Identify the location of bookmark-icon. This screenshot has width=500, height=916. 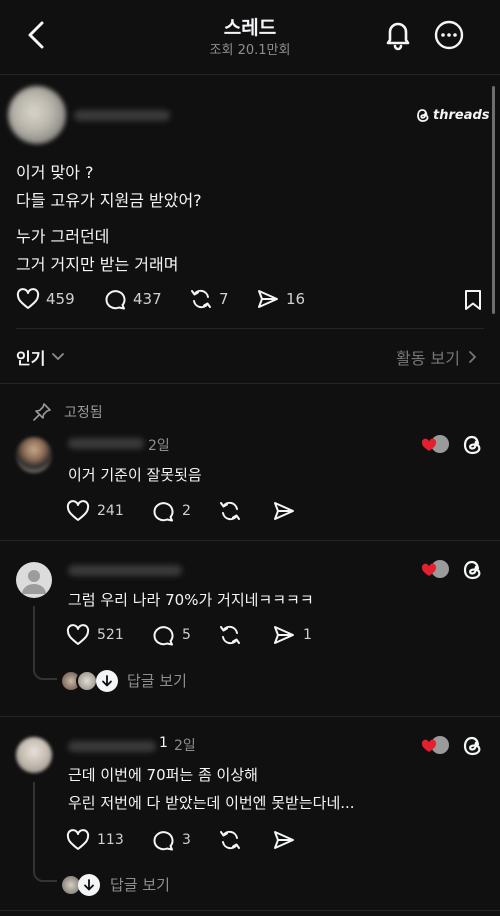
(473, 300).